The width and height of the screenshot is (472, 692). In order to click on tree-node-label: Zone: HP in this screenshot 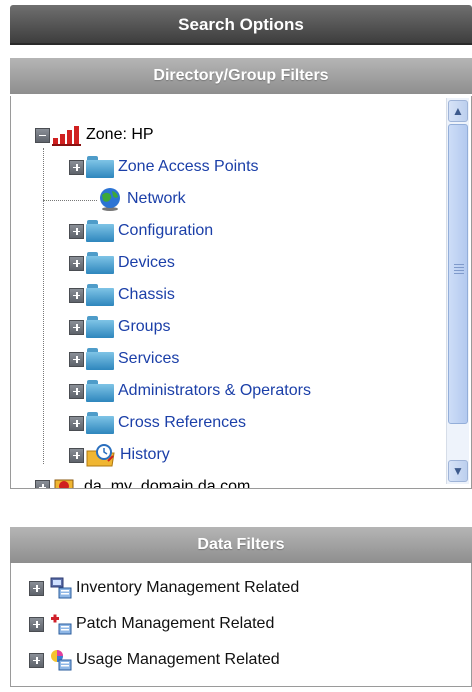, I will do `click(120, 134)`.